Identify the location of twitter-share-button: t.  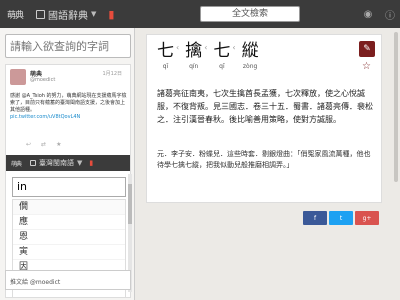
(341, 218).